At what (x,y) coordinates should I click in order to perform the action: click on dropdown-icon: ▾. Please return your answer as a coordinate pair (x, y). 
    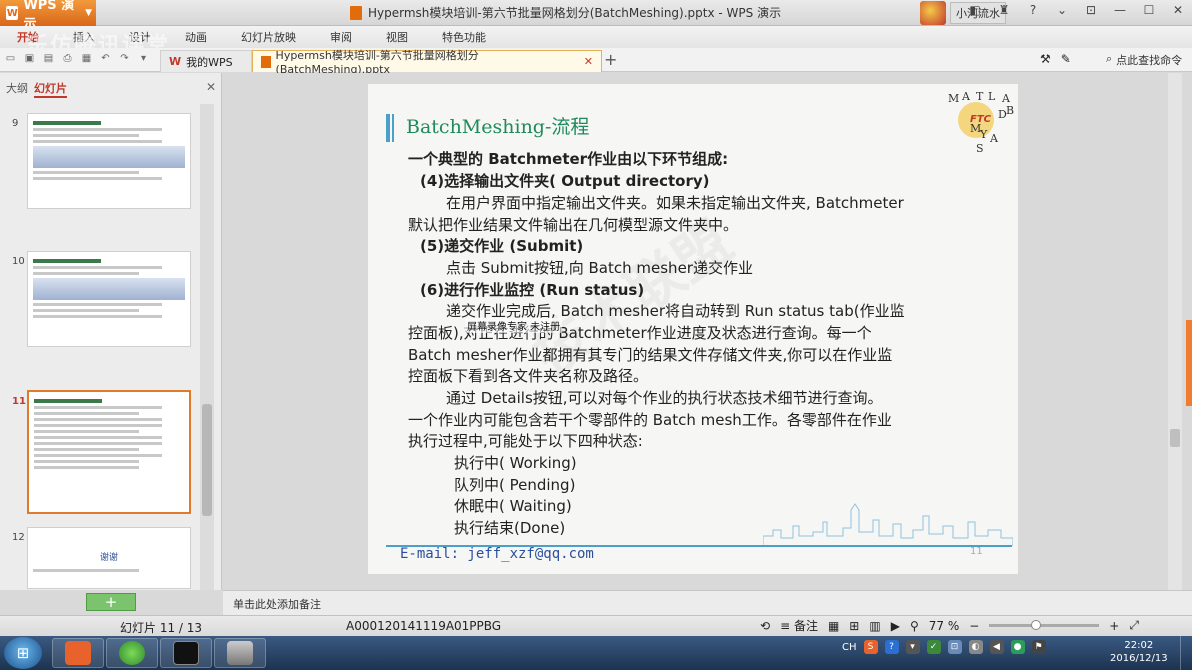
    Looking at the image, I should click on (143, 58).